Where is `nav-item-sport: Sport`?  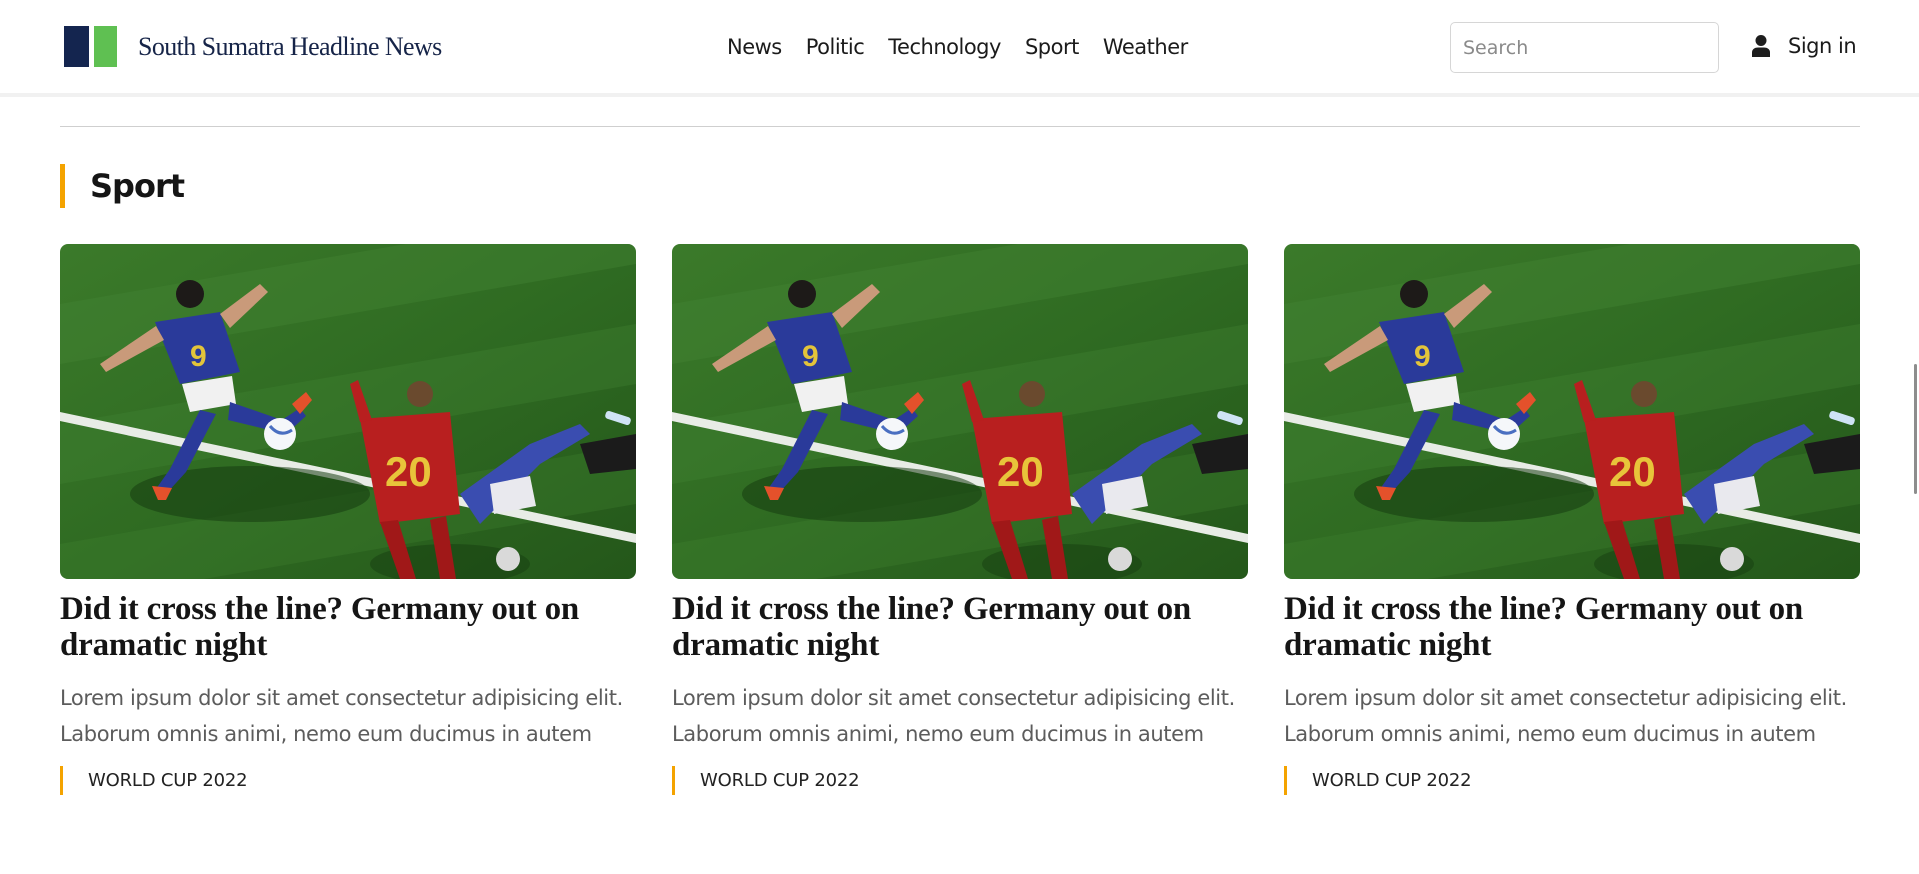 nav-item-sport: Sport is located at coordinates (1052, 47).